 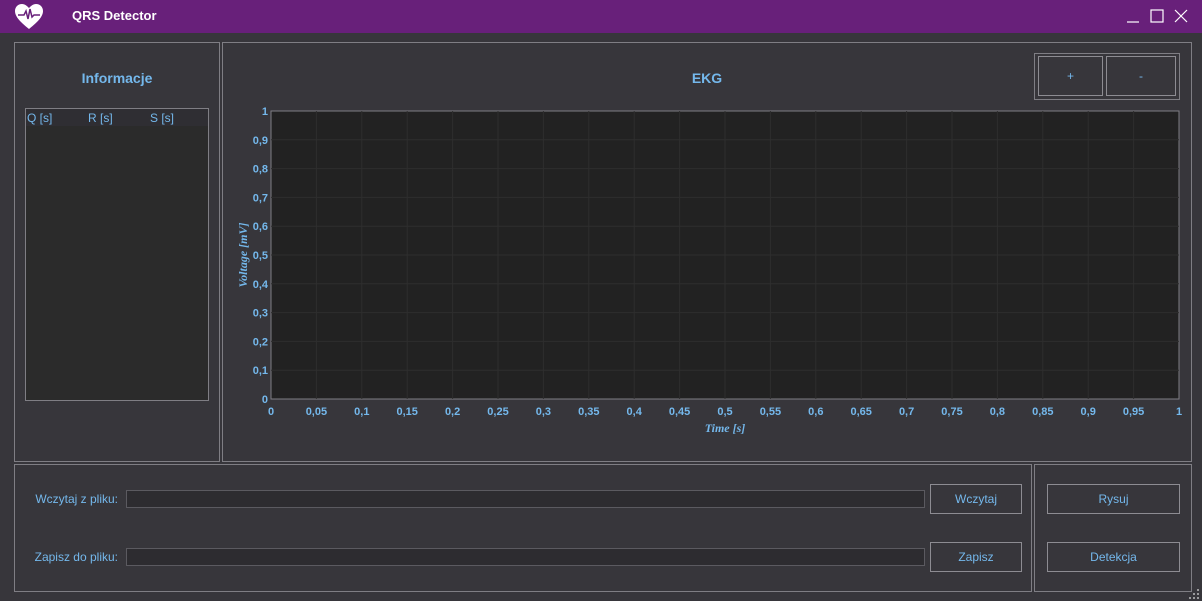 What do you see at coordinates (114, 15) in the screenshot?
I see `window-title: QRS Detector` at bounding box center [114, 15].